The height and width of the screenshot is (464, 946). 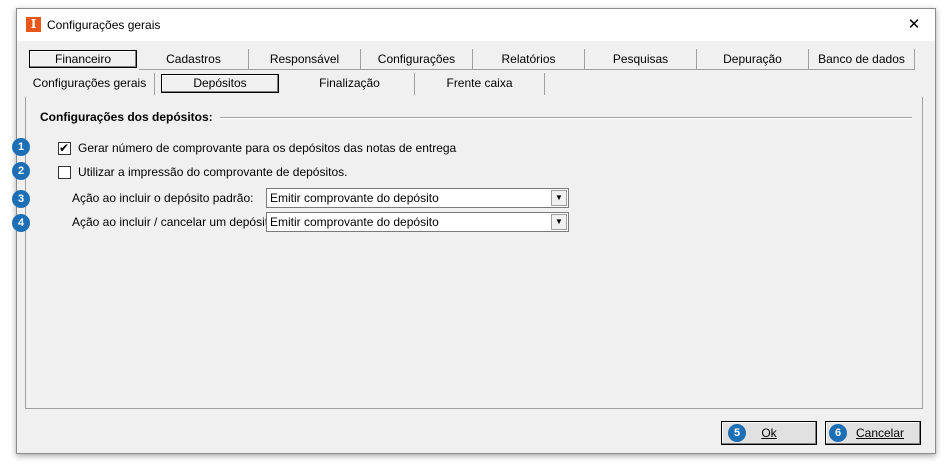 What do you see at coordinates (354, 222) in the screenshot?
I see `acao-cancelar-value: Emitir comprovante do depósito` at bounding box center [354, 222].